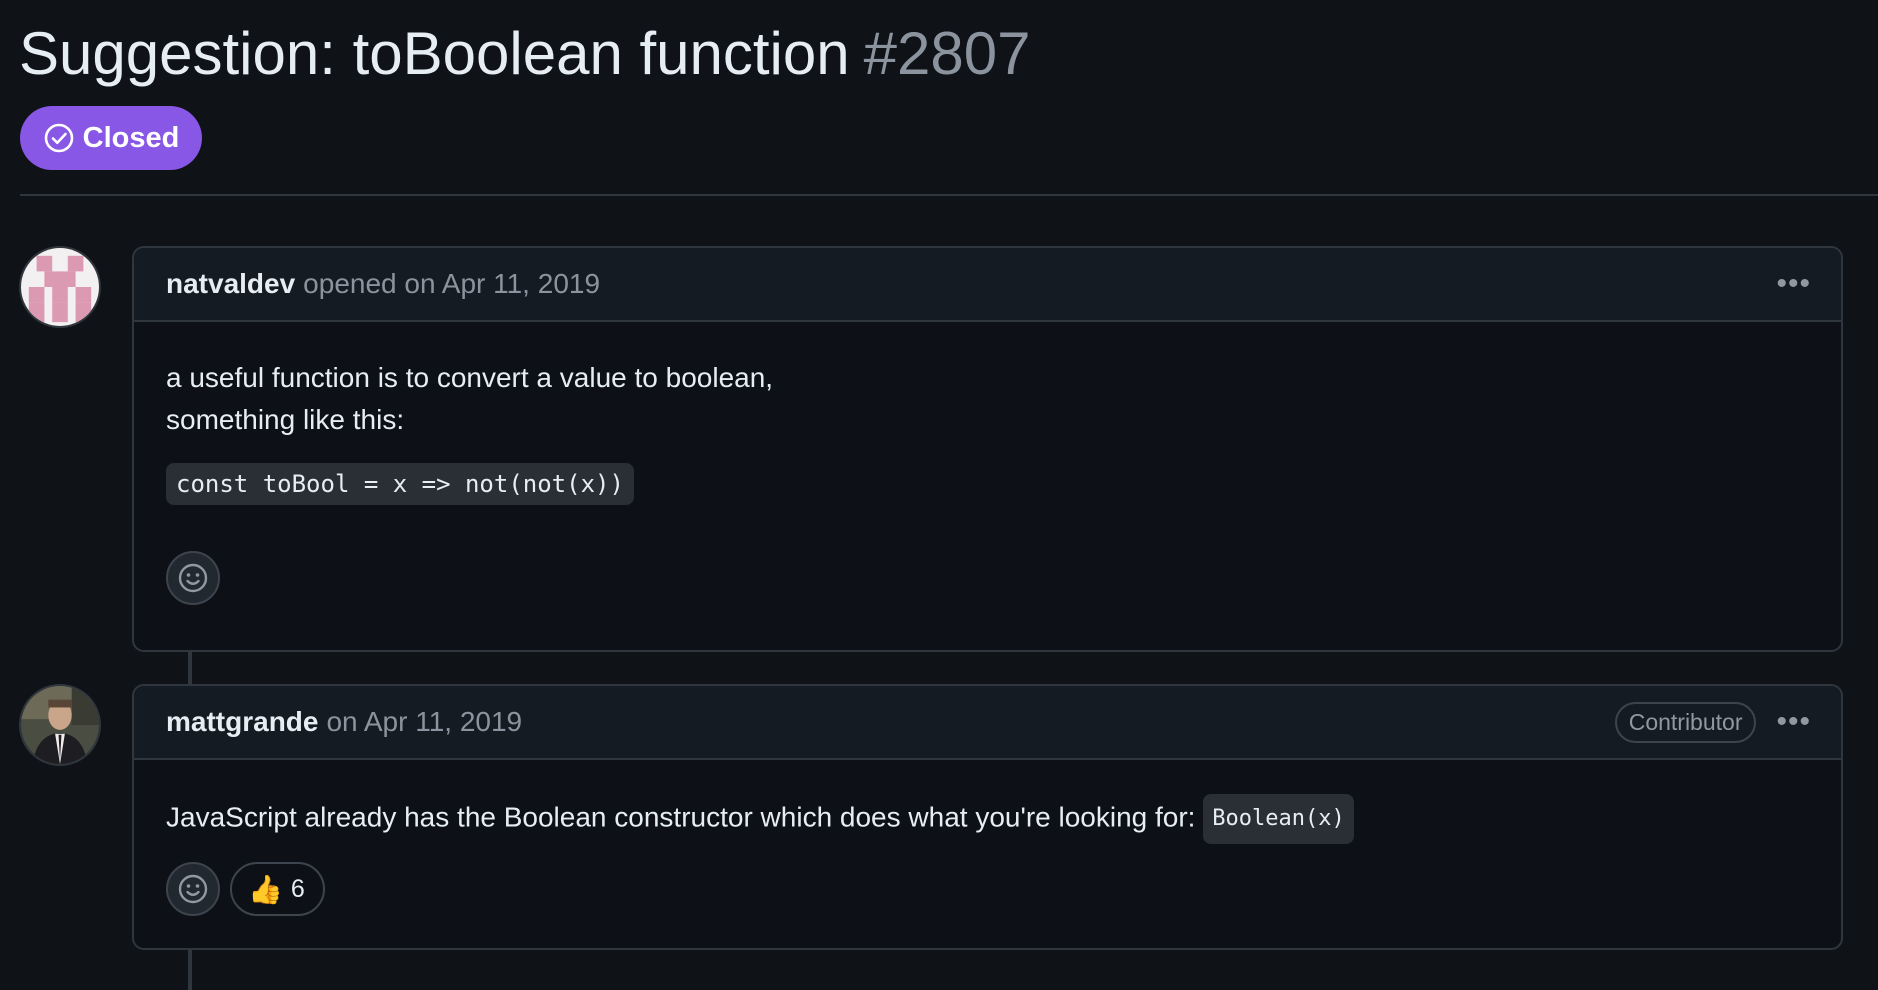 This screenshot has width=1878, height=990. I want to click on issue-state-label: Closed, so click(131, 137).